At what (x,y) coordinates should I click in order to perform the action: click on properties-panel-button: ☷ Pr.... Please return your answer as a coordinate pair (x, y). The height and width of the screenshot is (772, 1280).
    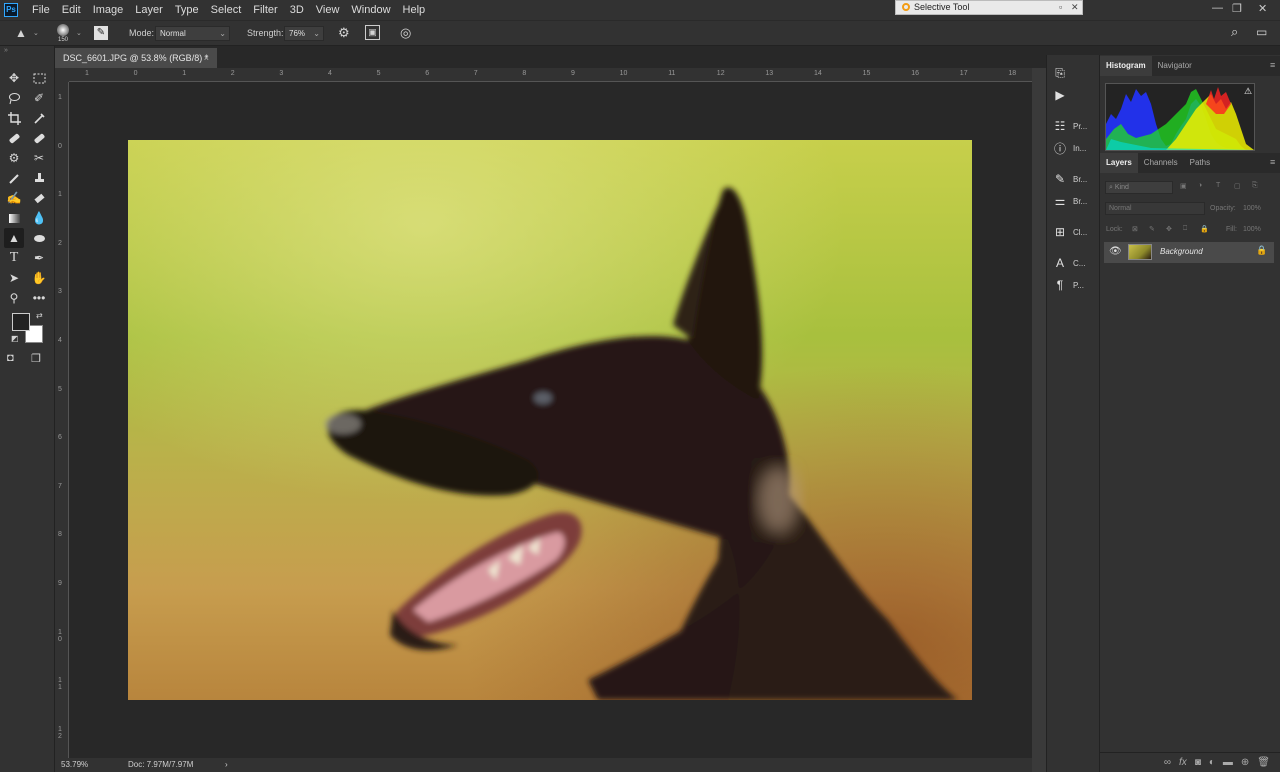
    Looking at the image, I should click on (1070, 126).